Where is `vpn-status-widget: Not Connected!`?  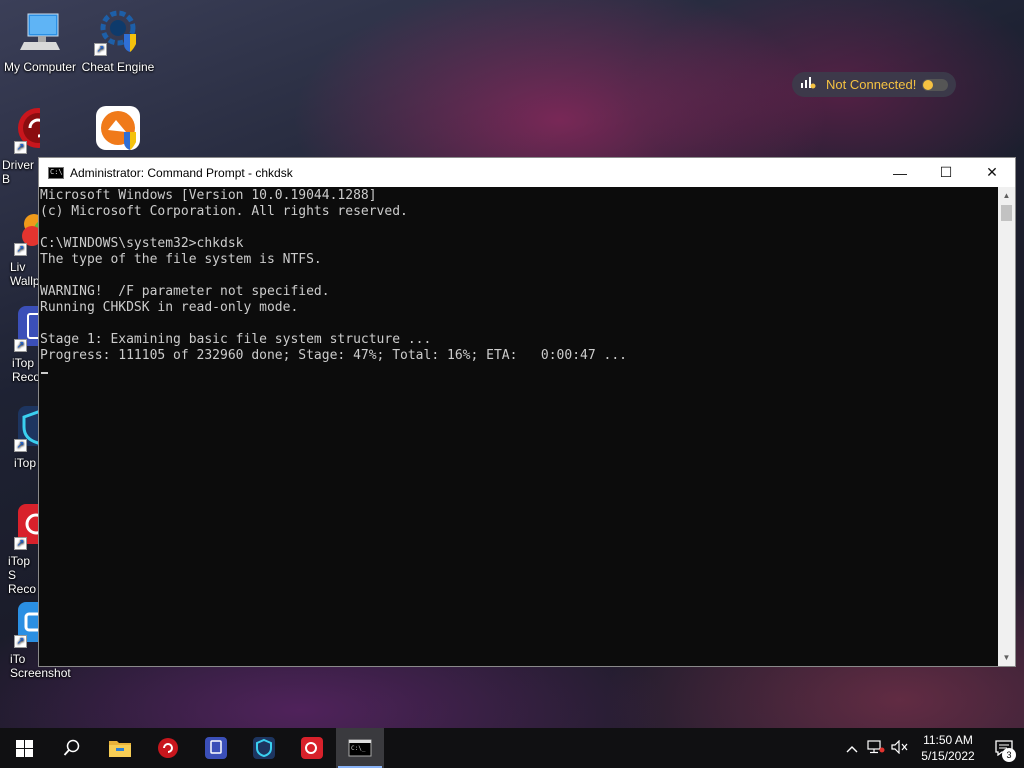
vpn-status-widget: Not Connected! is located at coordinates (874, 84).